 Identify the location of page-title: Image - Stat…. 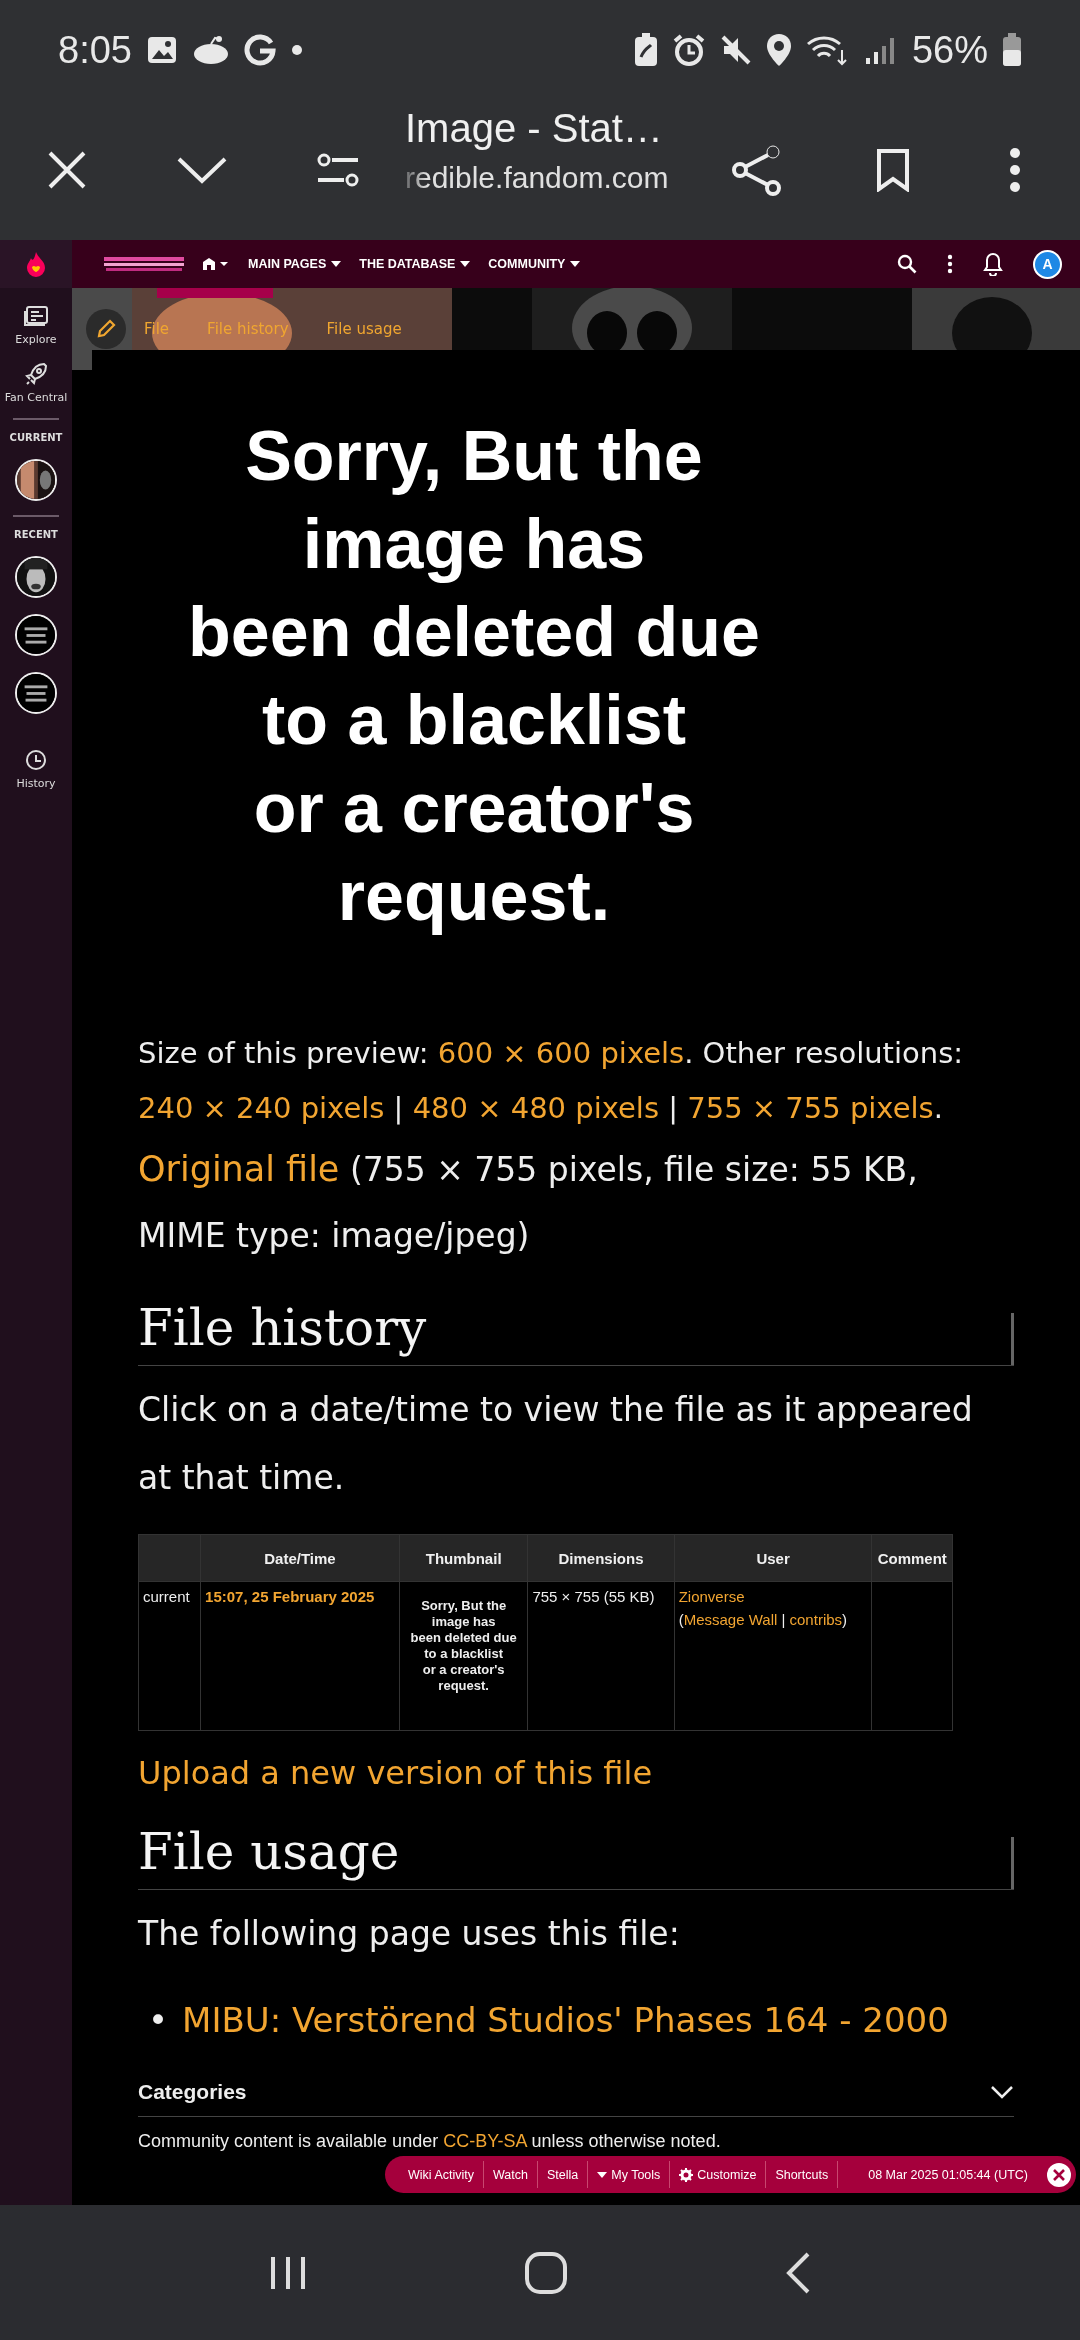
(534, 128).